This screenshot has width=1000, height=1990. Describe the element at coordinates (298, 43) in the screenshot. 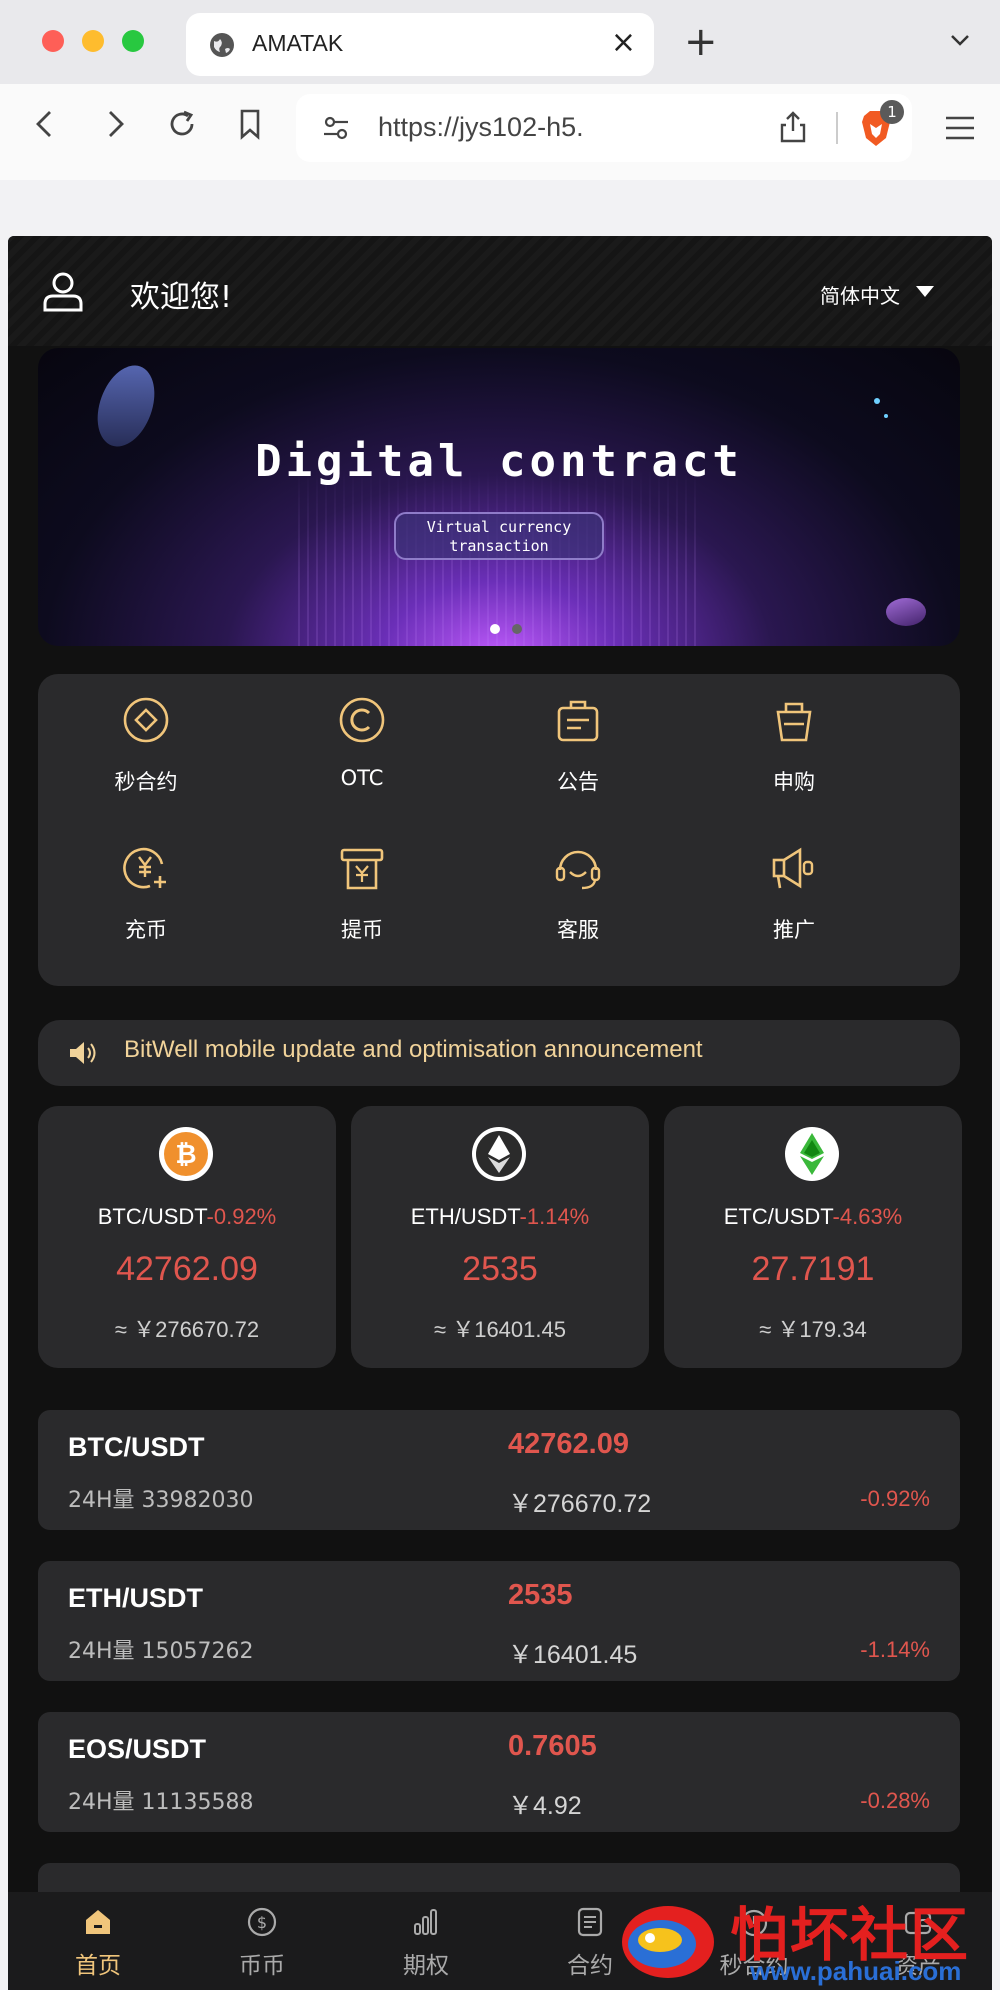

I see `tab-title: AMATAK` at that location.